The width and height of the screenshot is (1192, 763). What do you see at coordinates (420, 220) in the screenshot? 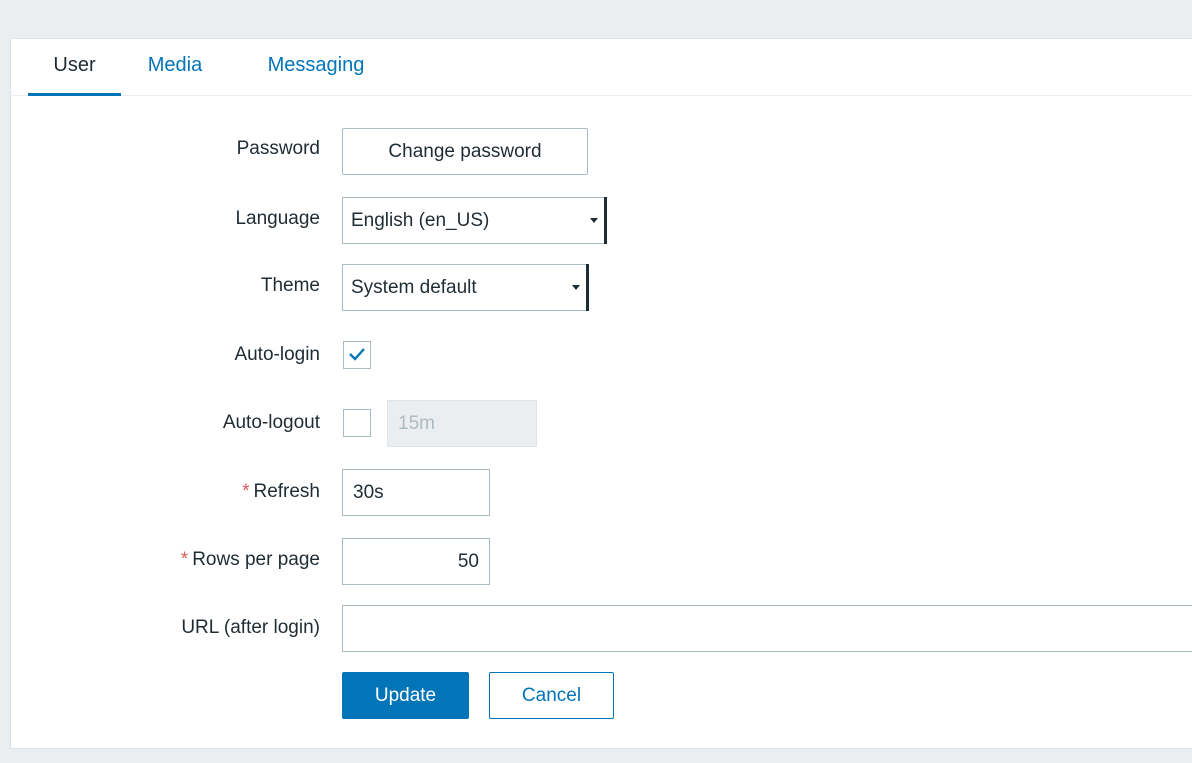
I see `language-select-value: English (en_US)` at bounding box center [420, 220].